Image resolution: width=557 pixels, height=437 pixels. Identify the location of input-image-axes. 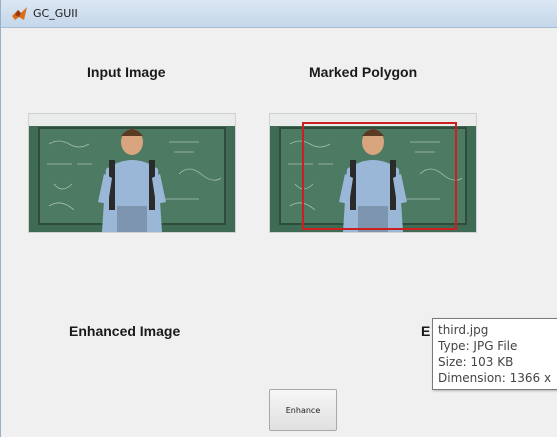
(132, 173).